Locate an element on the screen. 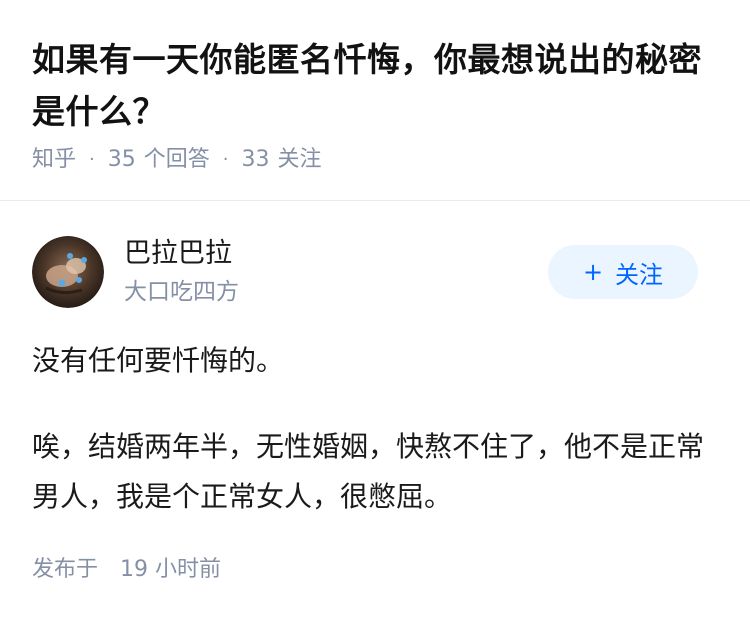  published-time: 19 小时前 is located at coordinates (171, 569).